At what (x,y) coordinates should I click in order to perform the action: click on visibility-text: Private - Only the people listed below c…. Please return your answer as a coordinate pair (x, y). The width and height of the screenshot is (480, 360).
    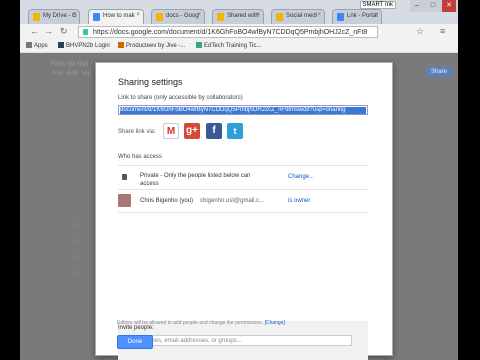
    Looking at the image, I should click on (195, 180).